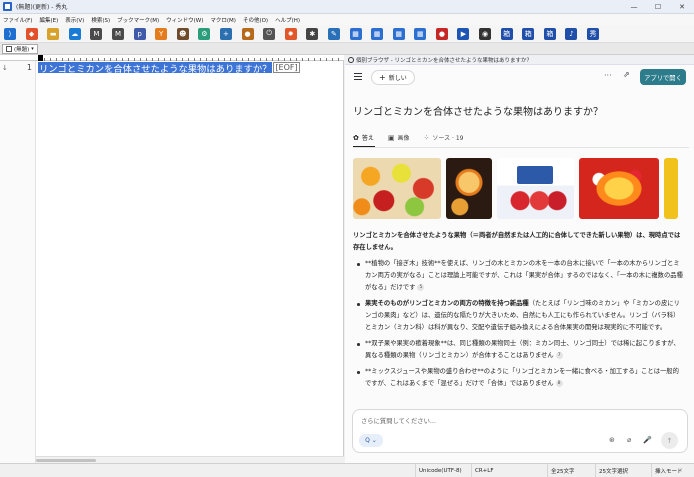 This screenshot has height=477, width=694. Describe the element at coordinates (535, 188) in the screenshot. I see `image-apple-box` at that location.